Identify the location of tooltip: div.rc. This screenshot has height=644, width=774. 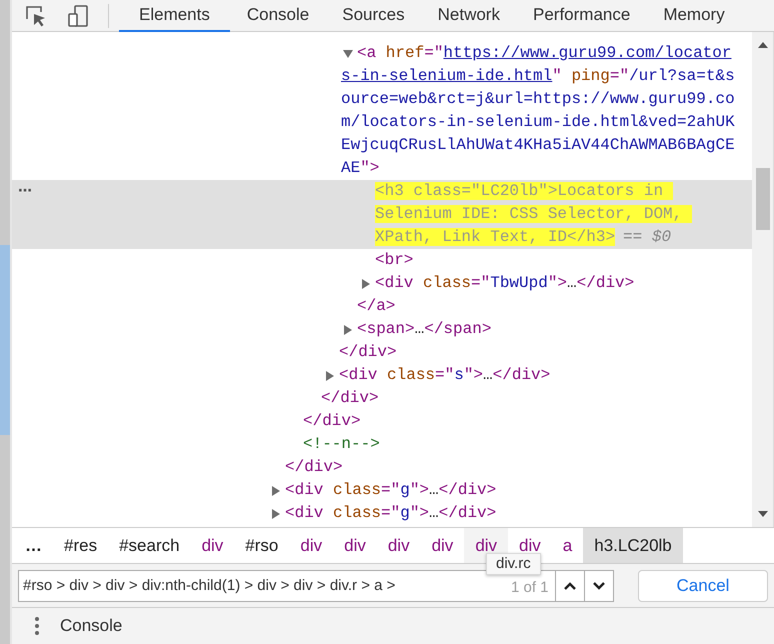
(513, 564).